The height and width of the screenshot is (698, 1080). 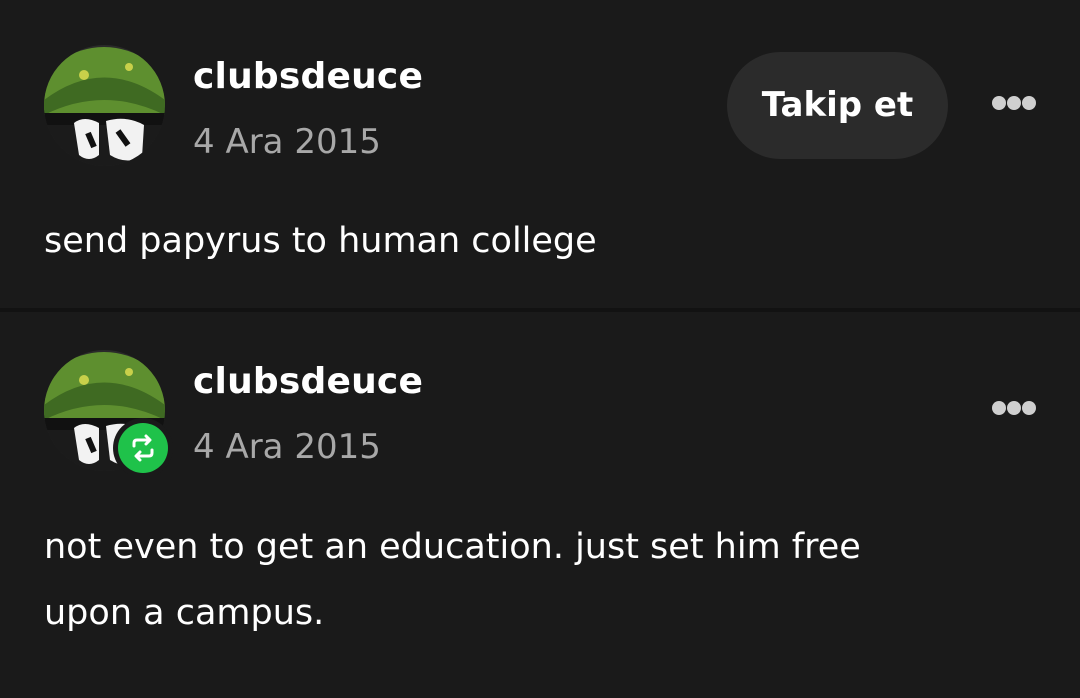 What do you see at coordinates (837, 105) in the screenshot?
I see `follow-button: Takip et` at bounding box center [837, 105].